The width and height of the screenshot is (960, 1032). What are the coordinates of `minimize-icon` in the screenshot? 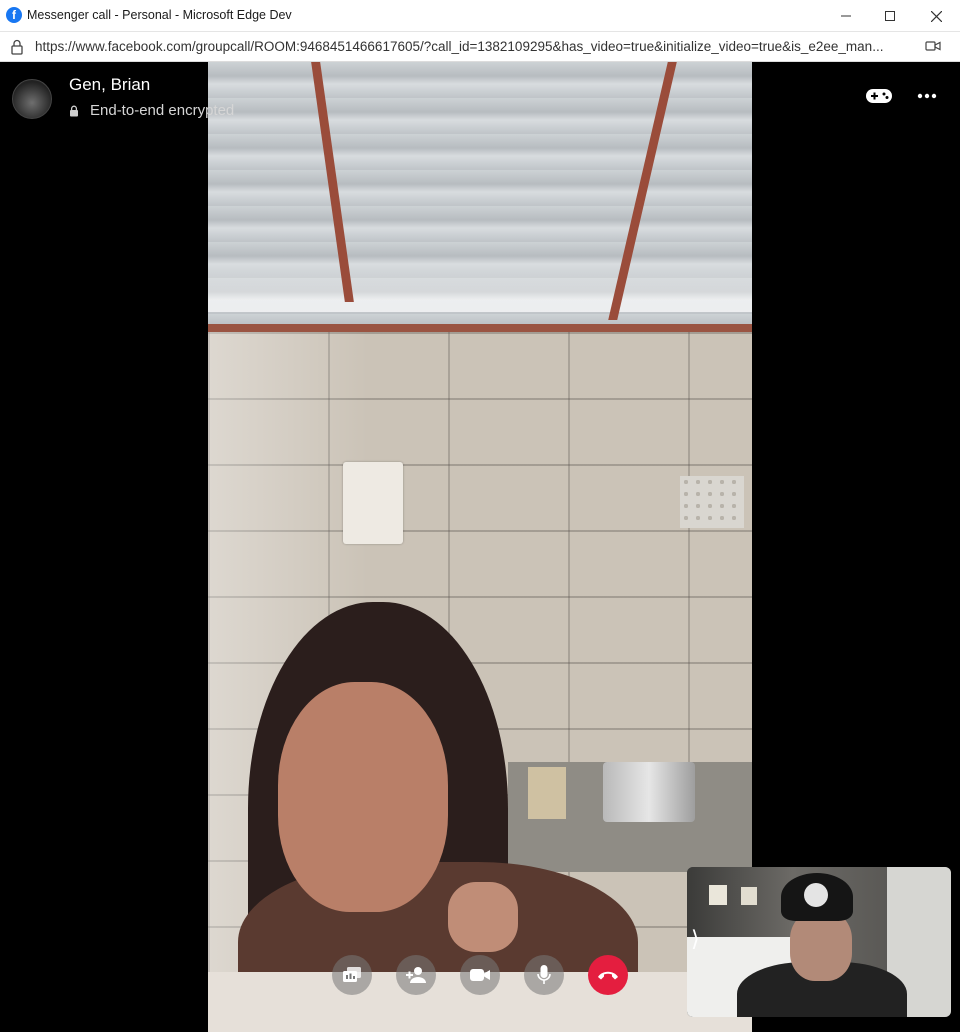 It's located at (846, 16).